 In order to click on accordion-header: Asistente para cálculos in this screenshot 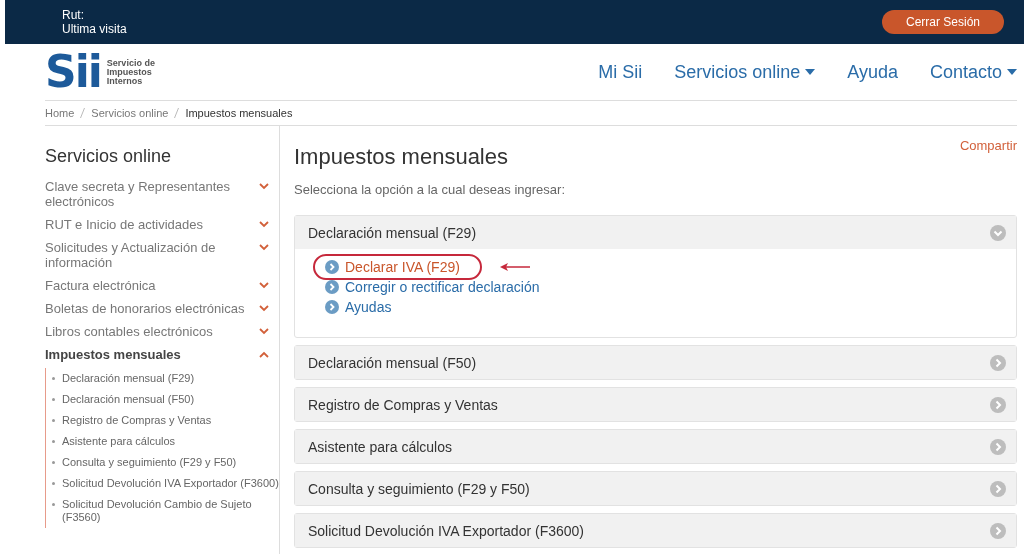, I will do `click(380, 446)`.